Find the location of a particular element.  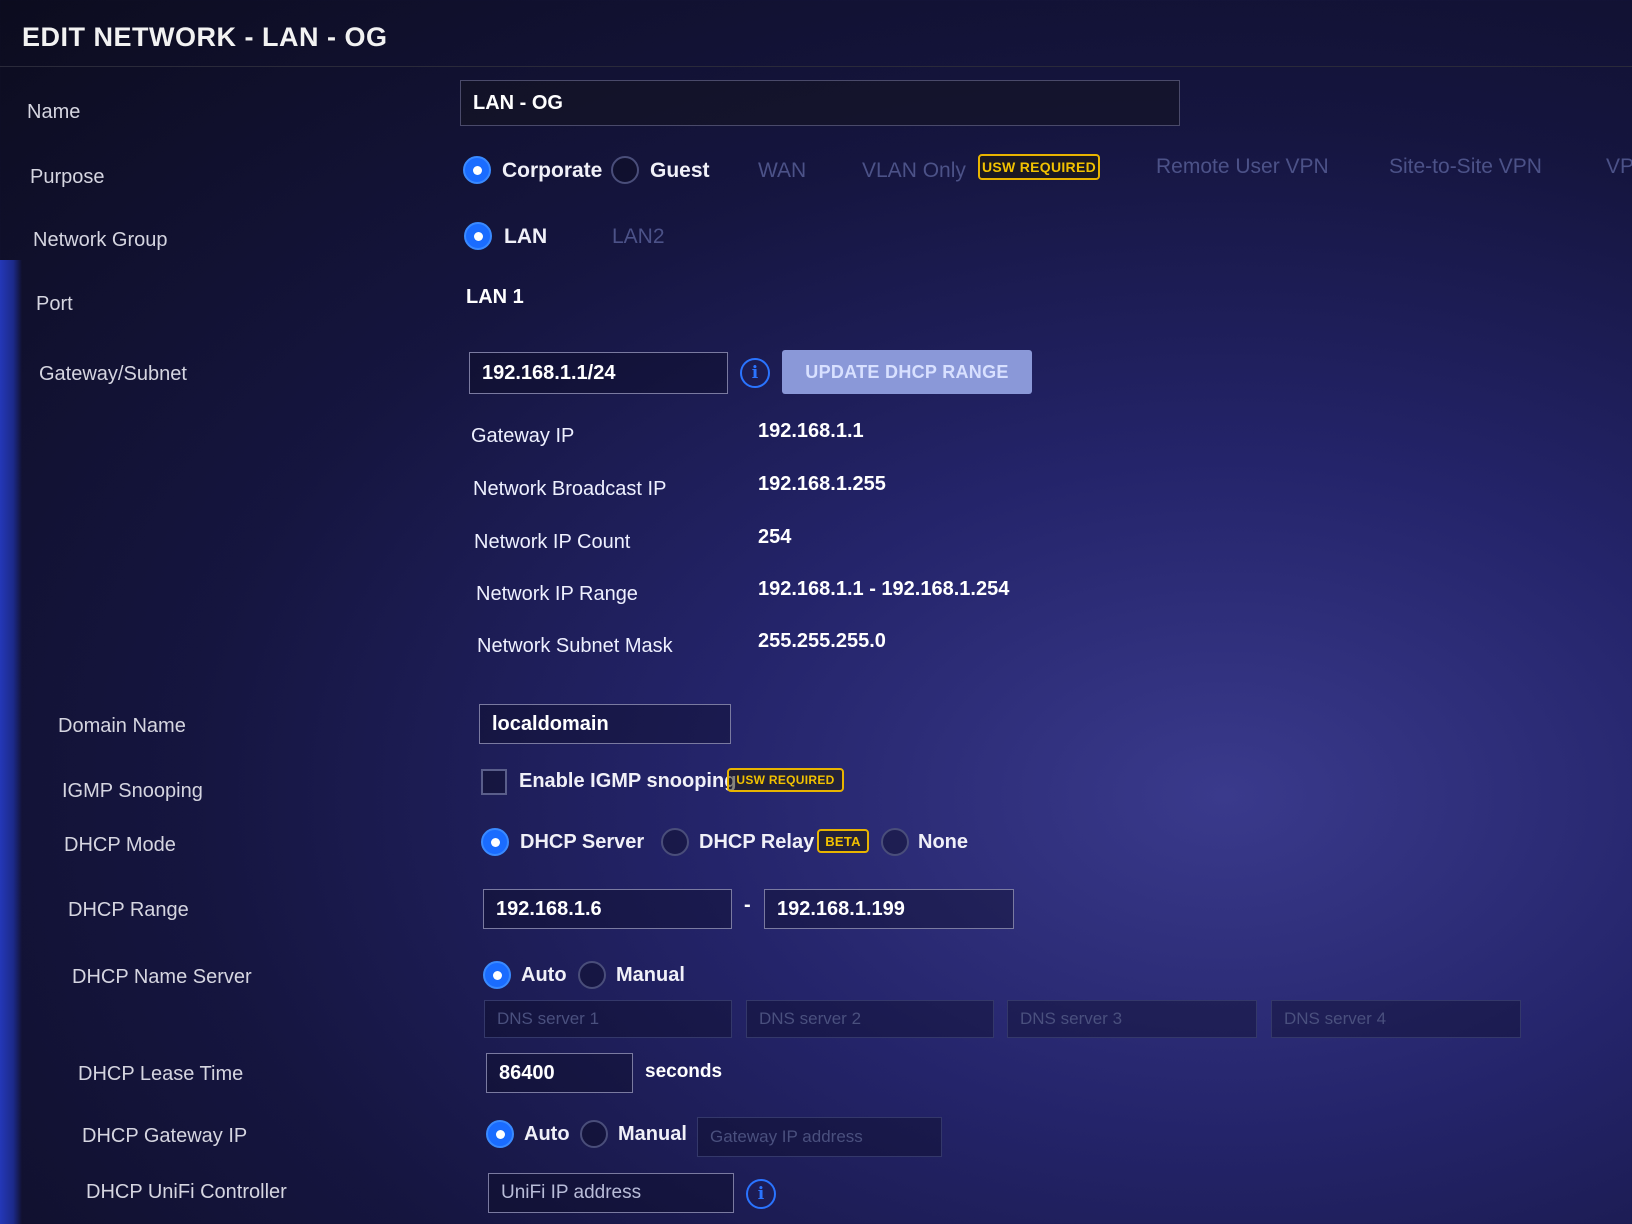

dhcp-relay-radio is located at coordinates (675, 842).